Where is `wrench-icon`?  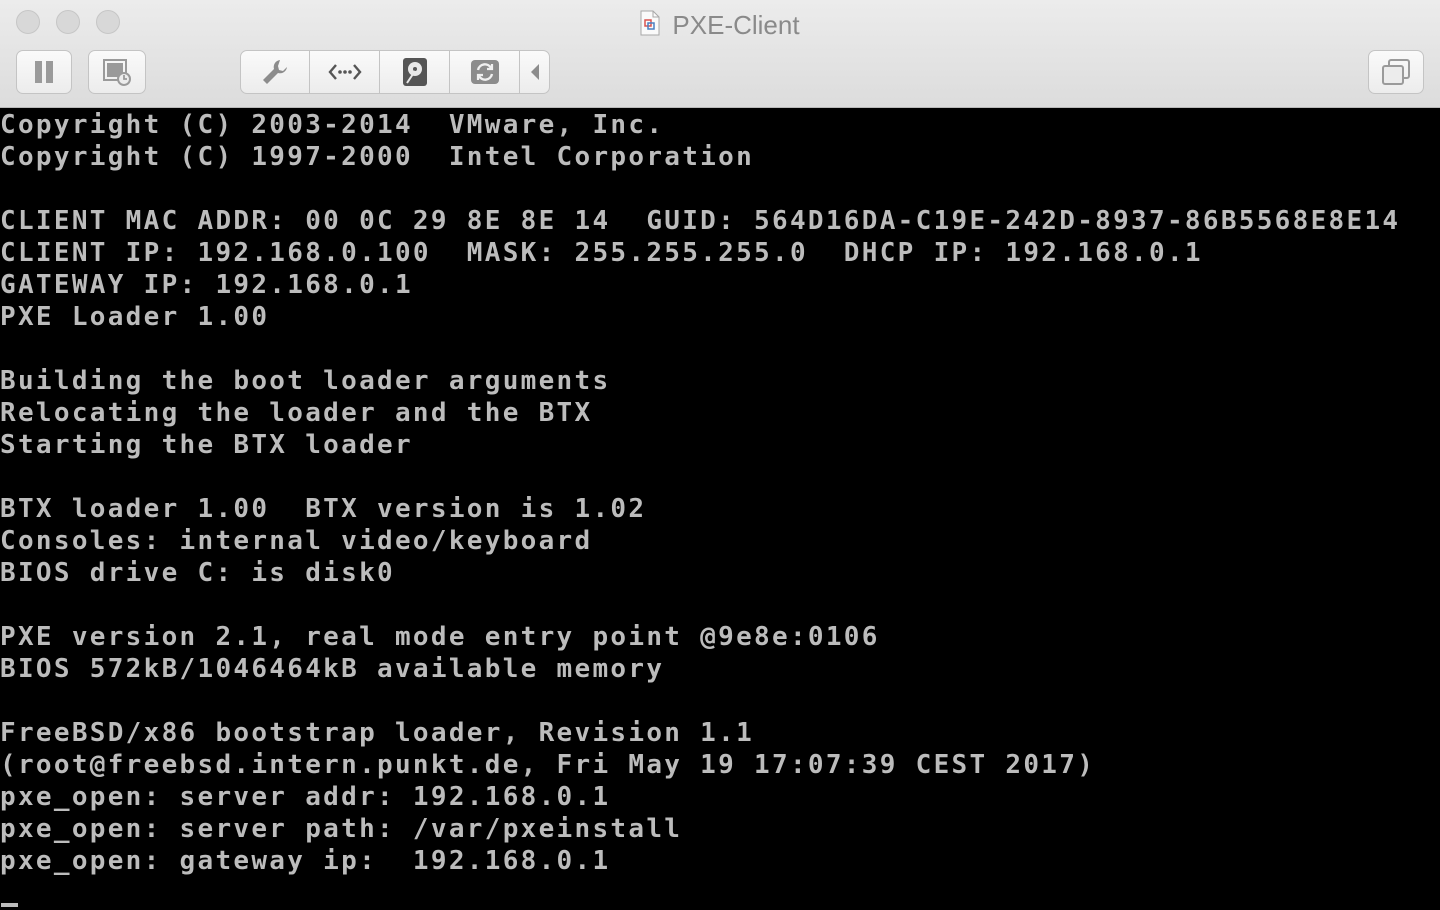 wrench-icon is located at coordinates (275, 72).